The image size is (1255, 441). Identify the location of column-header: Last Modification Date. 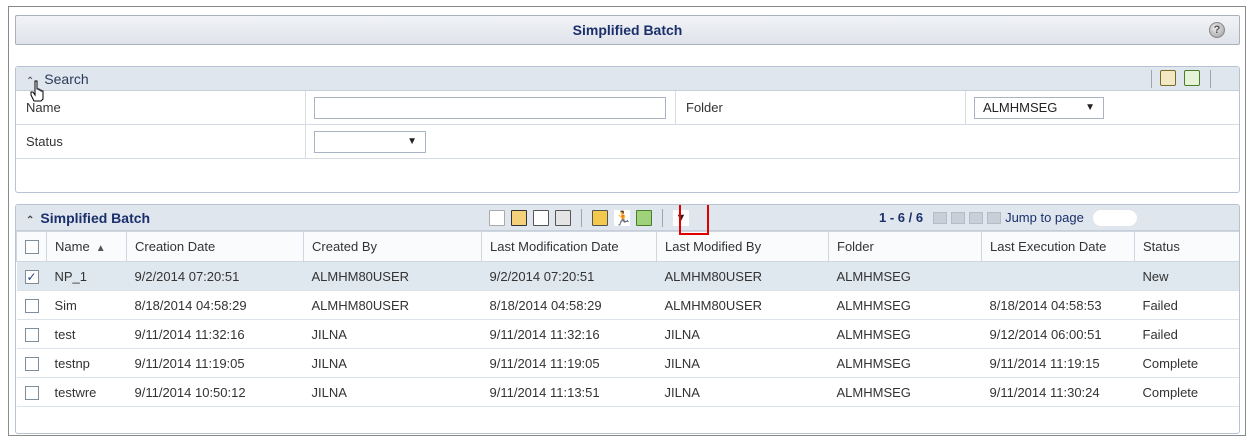
(569, 246).